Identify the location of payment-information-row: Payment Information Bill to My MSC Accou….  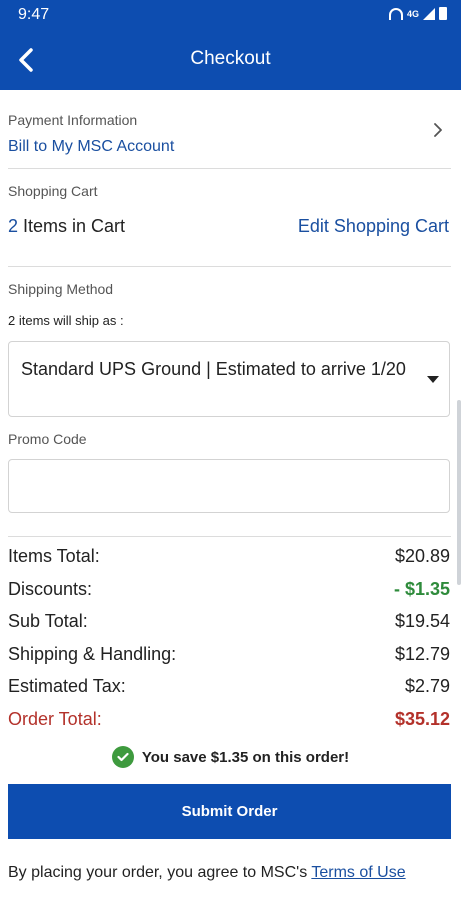
(230, 133).